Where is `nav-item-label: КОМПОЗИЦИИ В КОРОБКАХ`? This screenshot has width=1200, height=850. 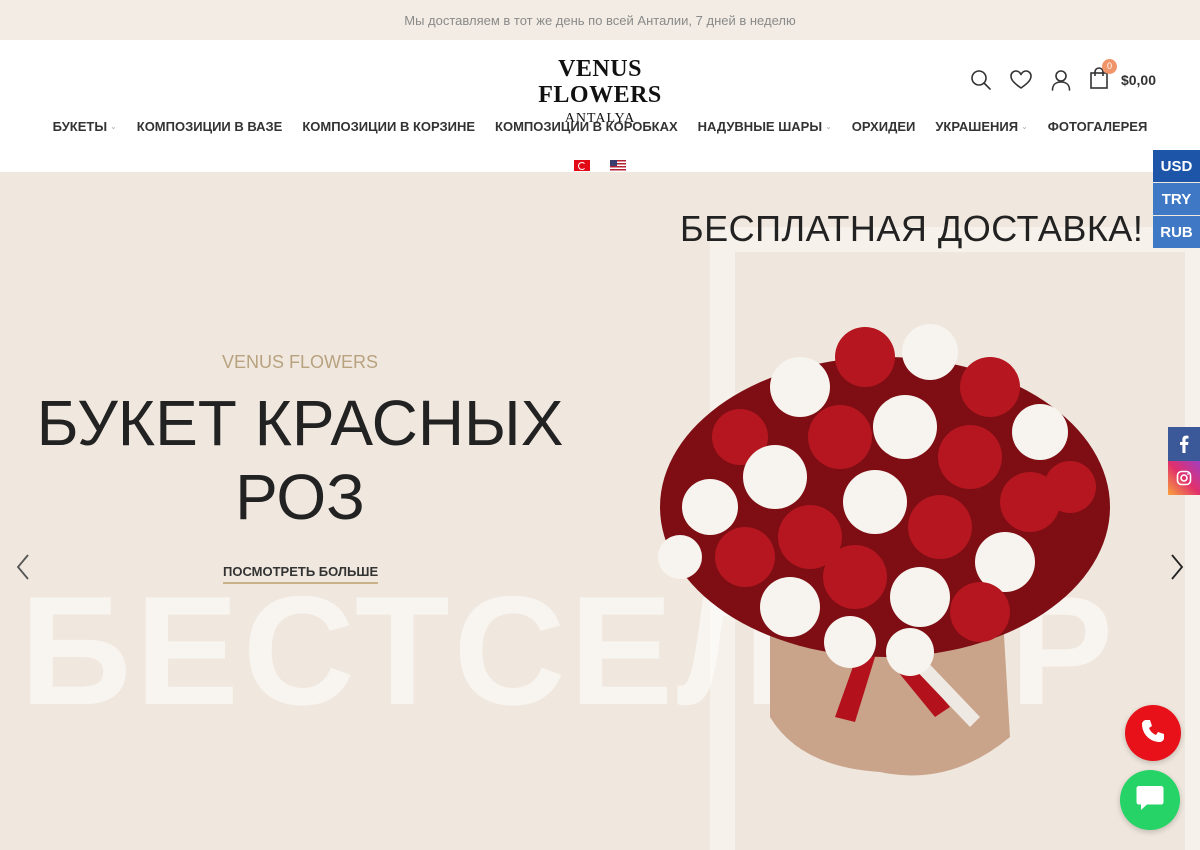
nav-item-label: КОМПОЗИЦИИ В КОРОБКАХ is located at coordinates (586, 126).